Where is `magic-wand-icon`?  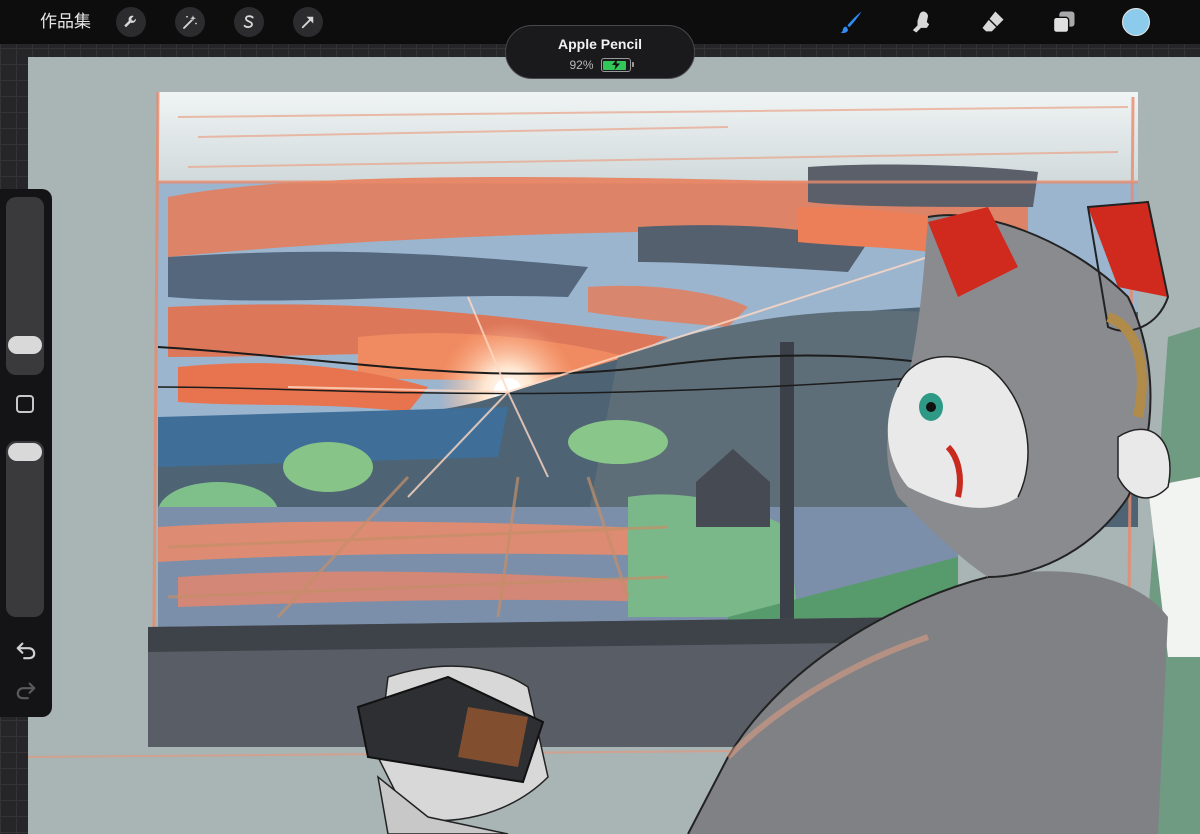 magic-wand-icon is located at coordinates (190, 22).